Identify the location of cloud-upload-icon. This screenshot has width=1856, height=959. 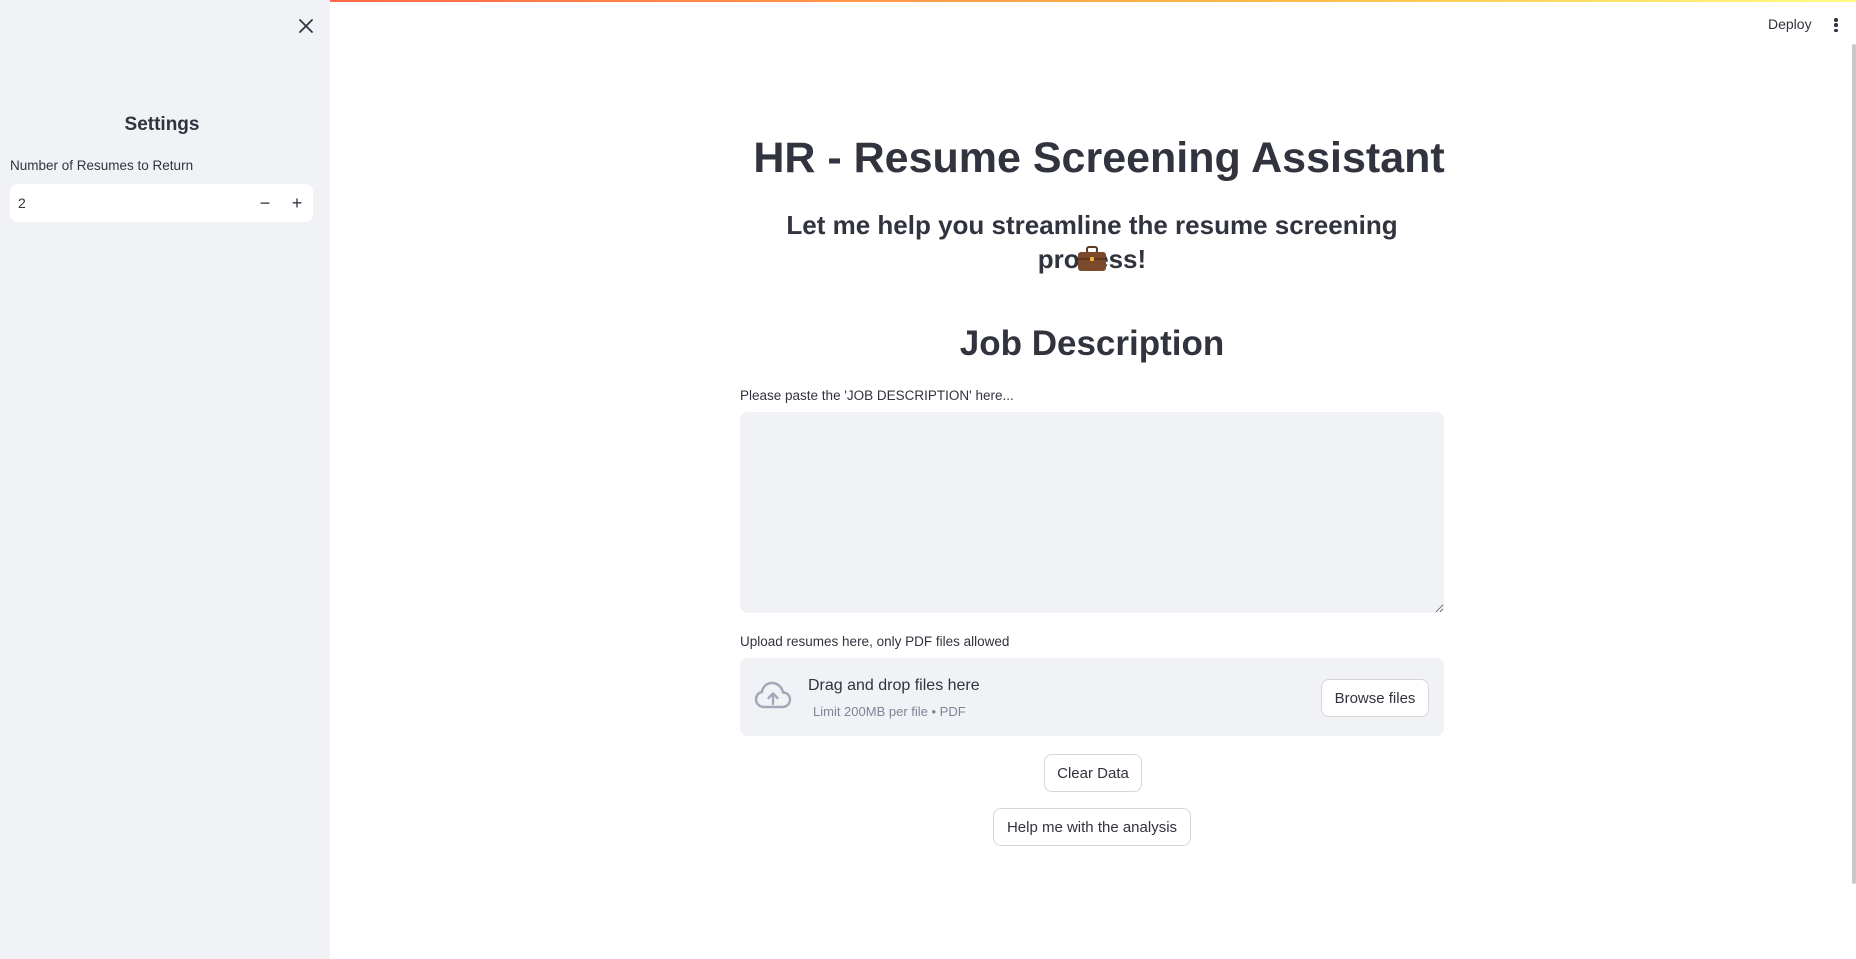
(773, 695).